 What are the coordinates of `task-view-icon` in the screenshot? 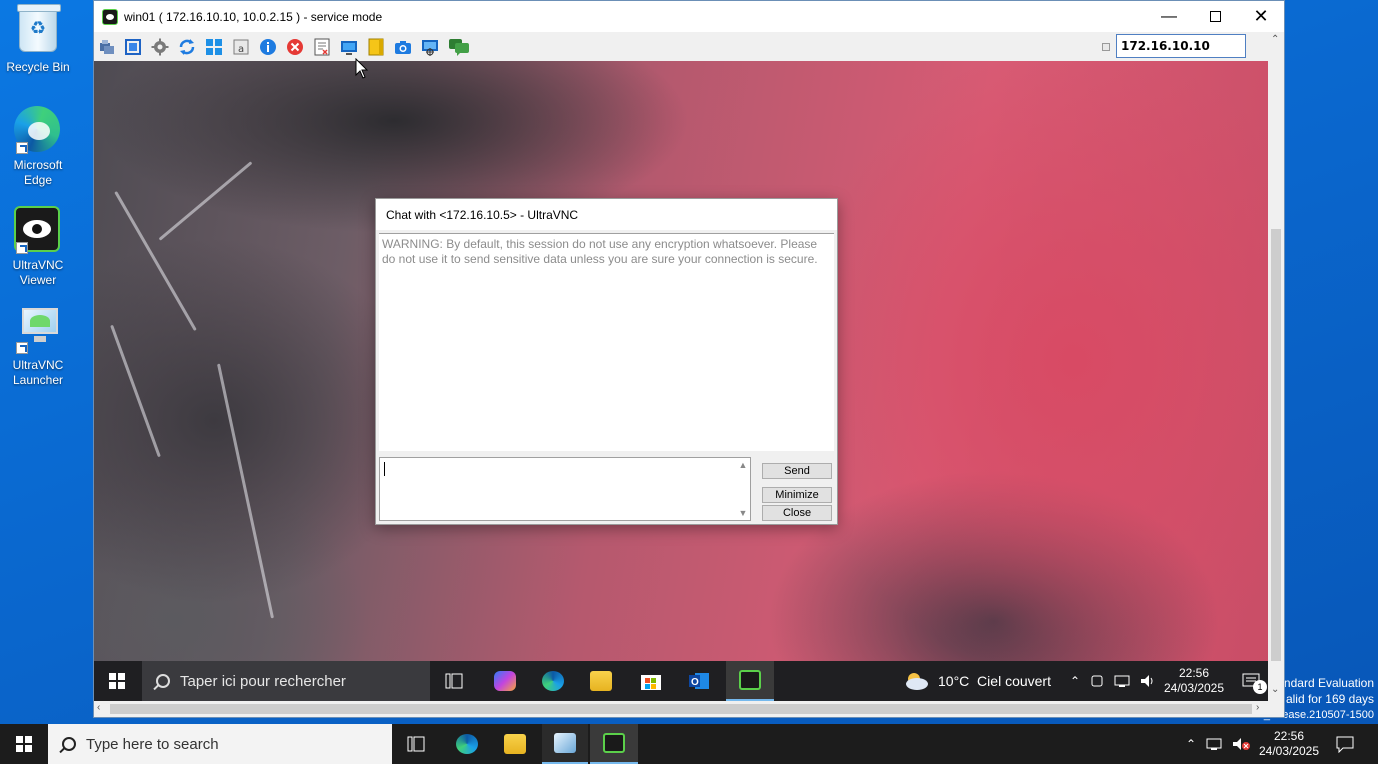 It's located at (454, 681).